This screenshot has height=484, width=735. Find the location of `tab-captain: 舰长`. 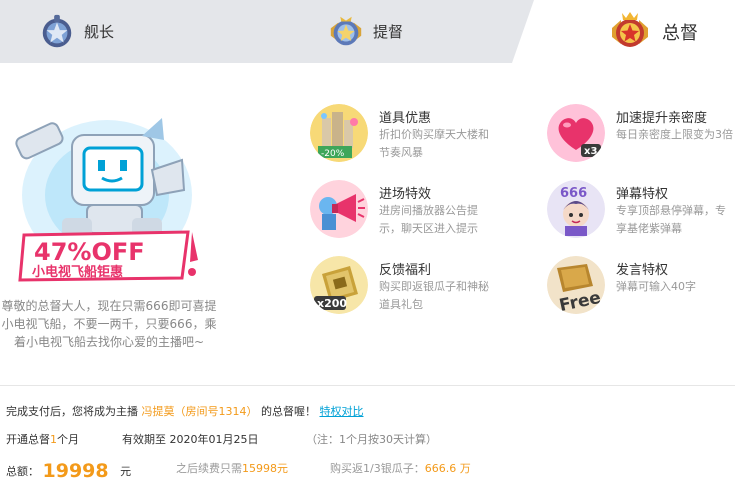

tab-captain: 舰长 is located at coordinates (76, 31).